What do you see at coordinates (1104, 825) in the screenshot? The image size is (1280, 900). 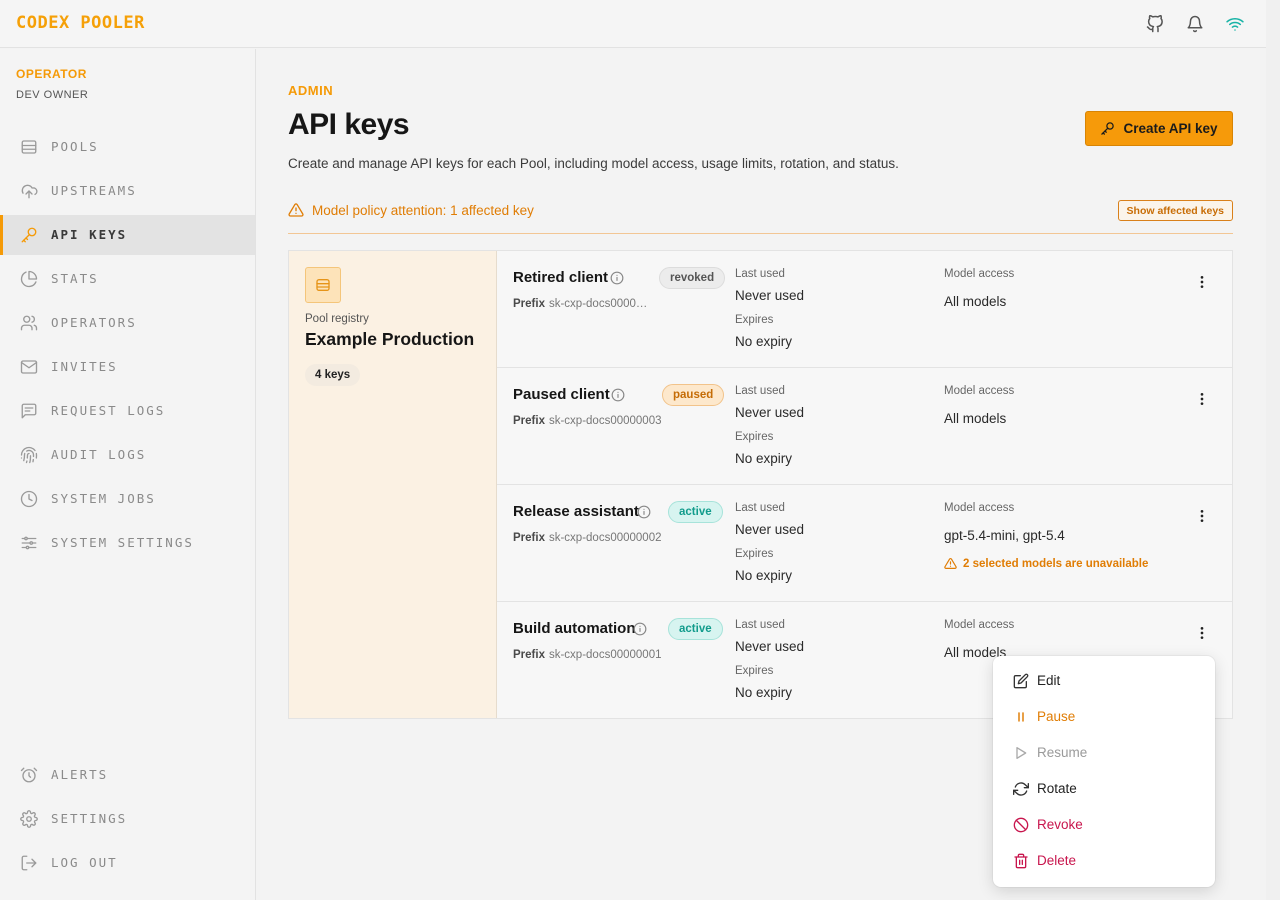 I see `menu-item-revoke: Revoke` at bounding box center [1104, 825].